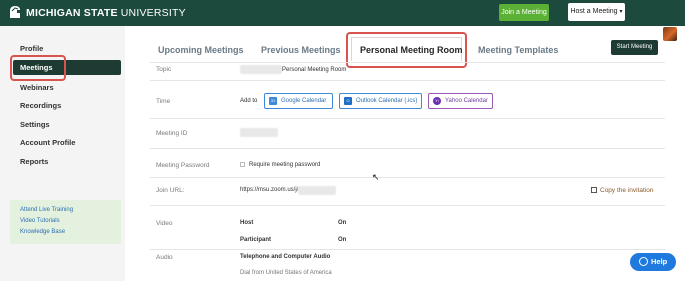 This screenshot has width=685, height=281. Describe the element at coordinates (621, 12) in the screenshot. I see `chevron-down-icon: ▾` at that location.